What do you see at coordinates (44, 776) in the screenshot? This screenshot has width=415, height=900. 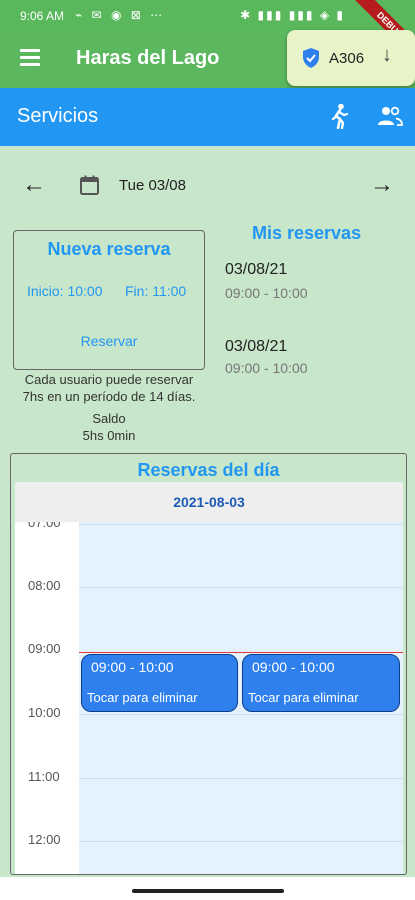 I see `hour-label: 11:00` at bounding box center [44, 776].